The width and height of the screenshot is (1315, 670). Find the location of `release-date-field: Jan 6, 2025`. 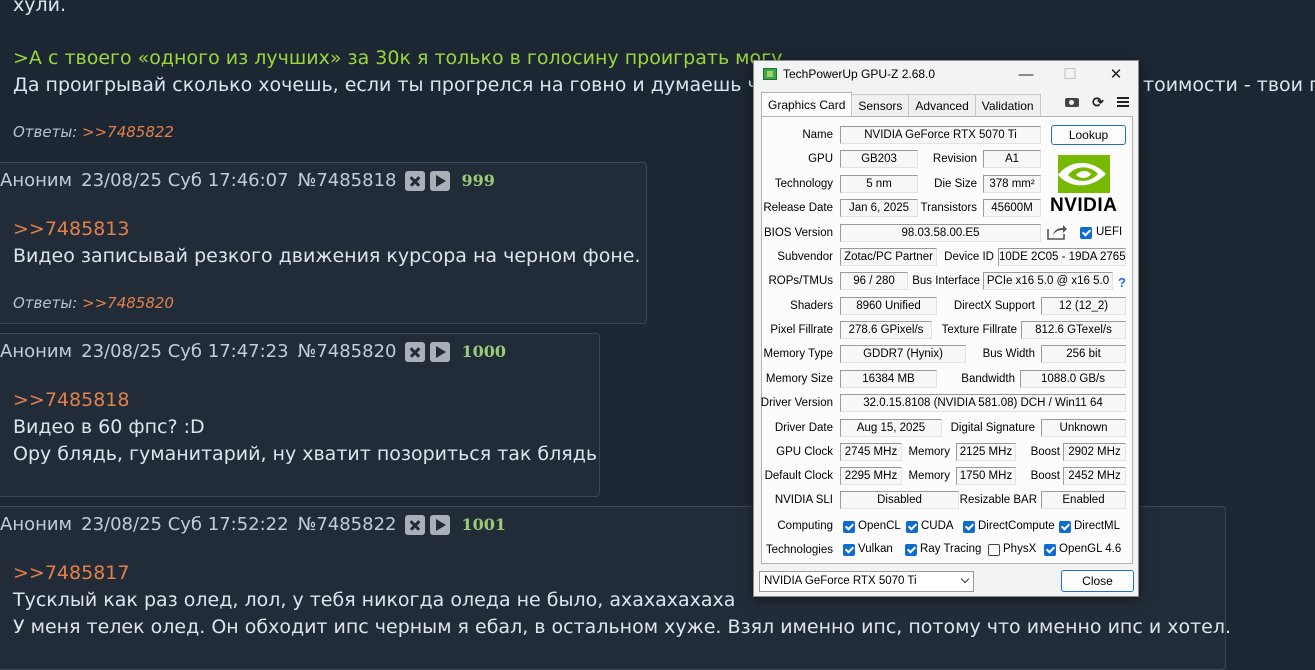

release-date-field: Jan 6, 2025 is located at coordinates (879, 208).